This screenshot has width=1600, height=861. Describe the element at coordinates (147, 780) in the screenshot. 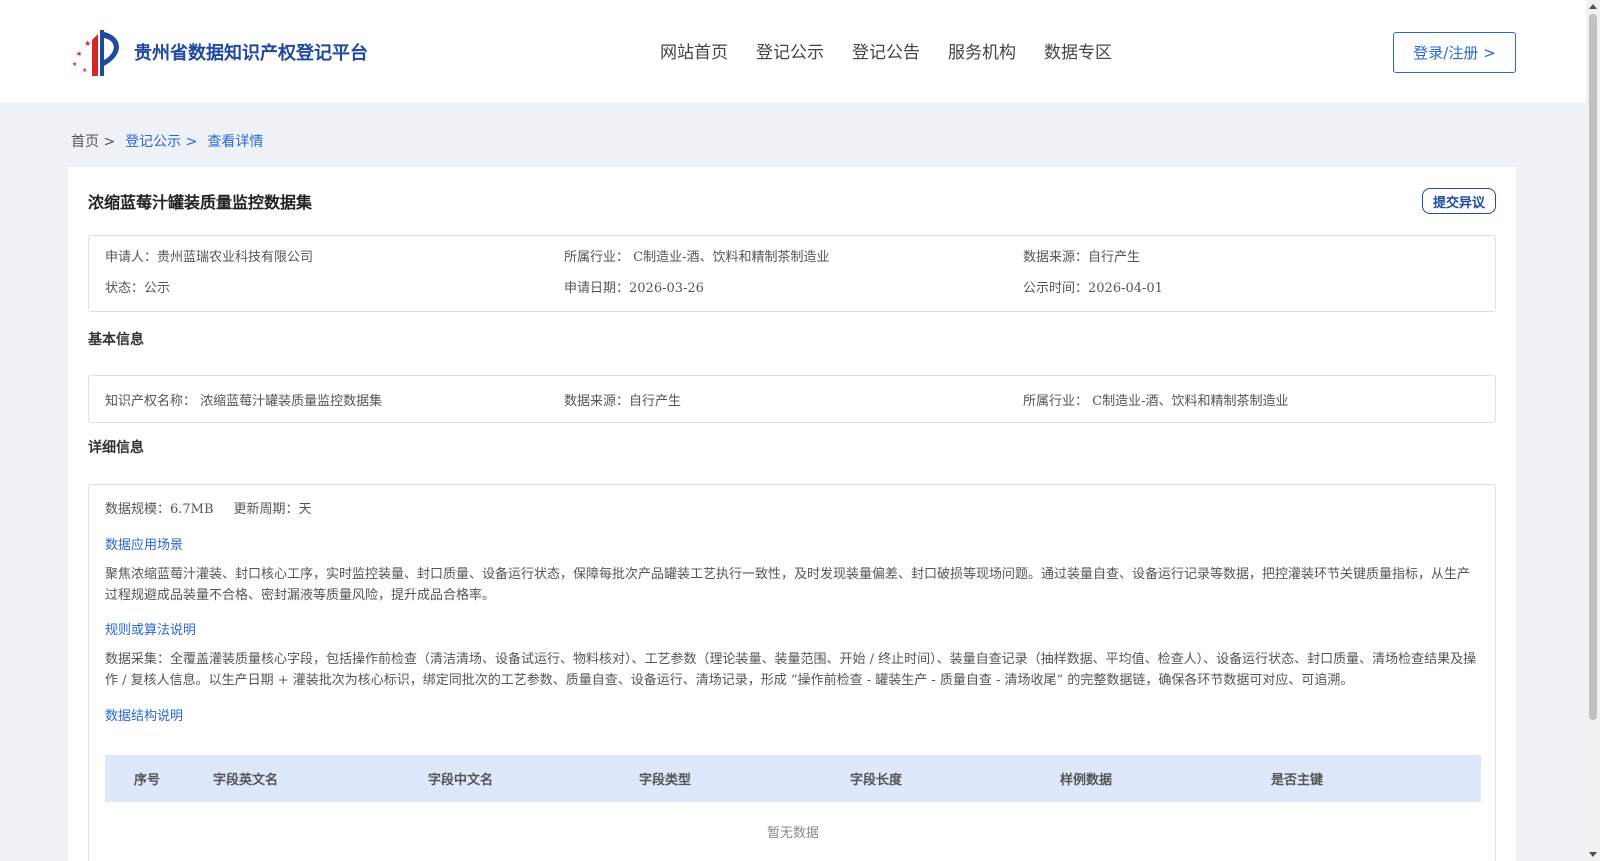

I see `th-index: 序号` at that location.